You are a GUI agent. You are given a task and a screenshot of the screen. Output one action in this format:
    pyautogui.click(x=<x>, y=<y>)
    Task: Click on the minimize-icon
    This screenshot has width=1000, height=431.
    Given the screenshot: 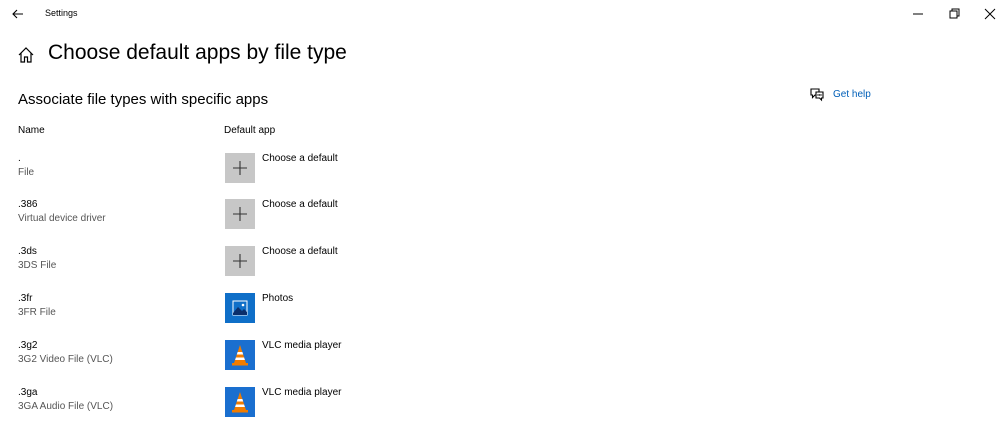 What is the action you would take?
    pyautogui.click(x=918, y=14)
    